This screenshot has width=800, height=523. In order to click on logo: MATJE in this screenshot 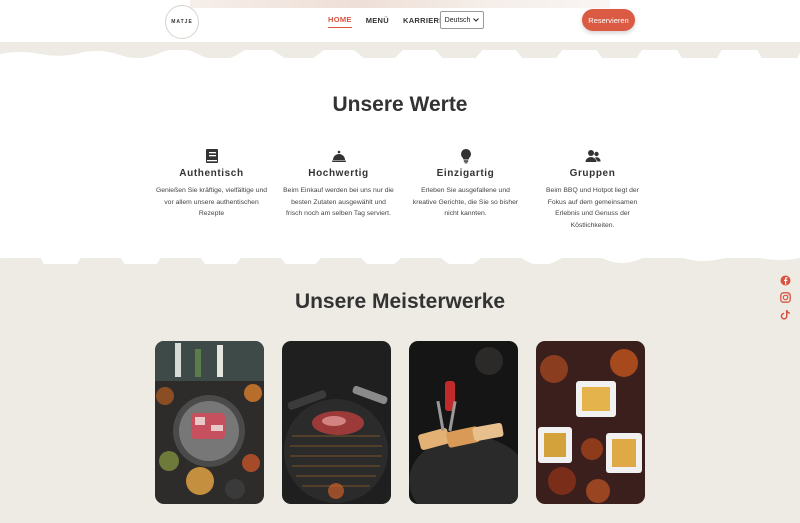, I will do `click(182, 22)`.